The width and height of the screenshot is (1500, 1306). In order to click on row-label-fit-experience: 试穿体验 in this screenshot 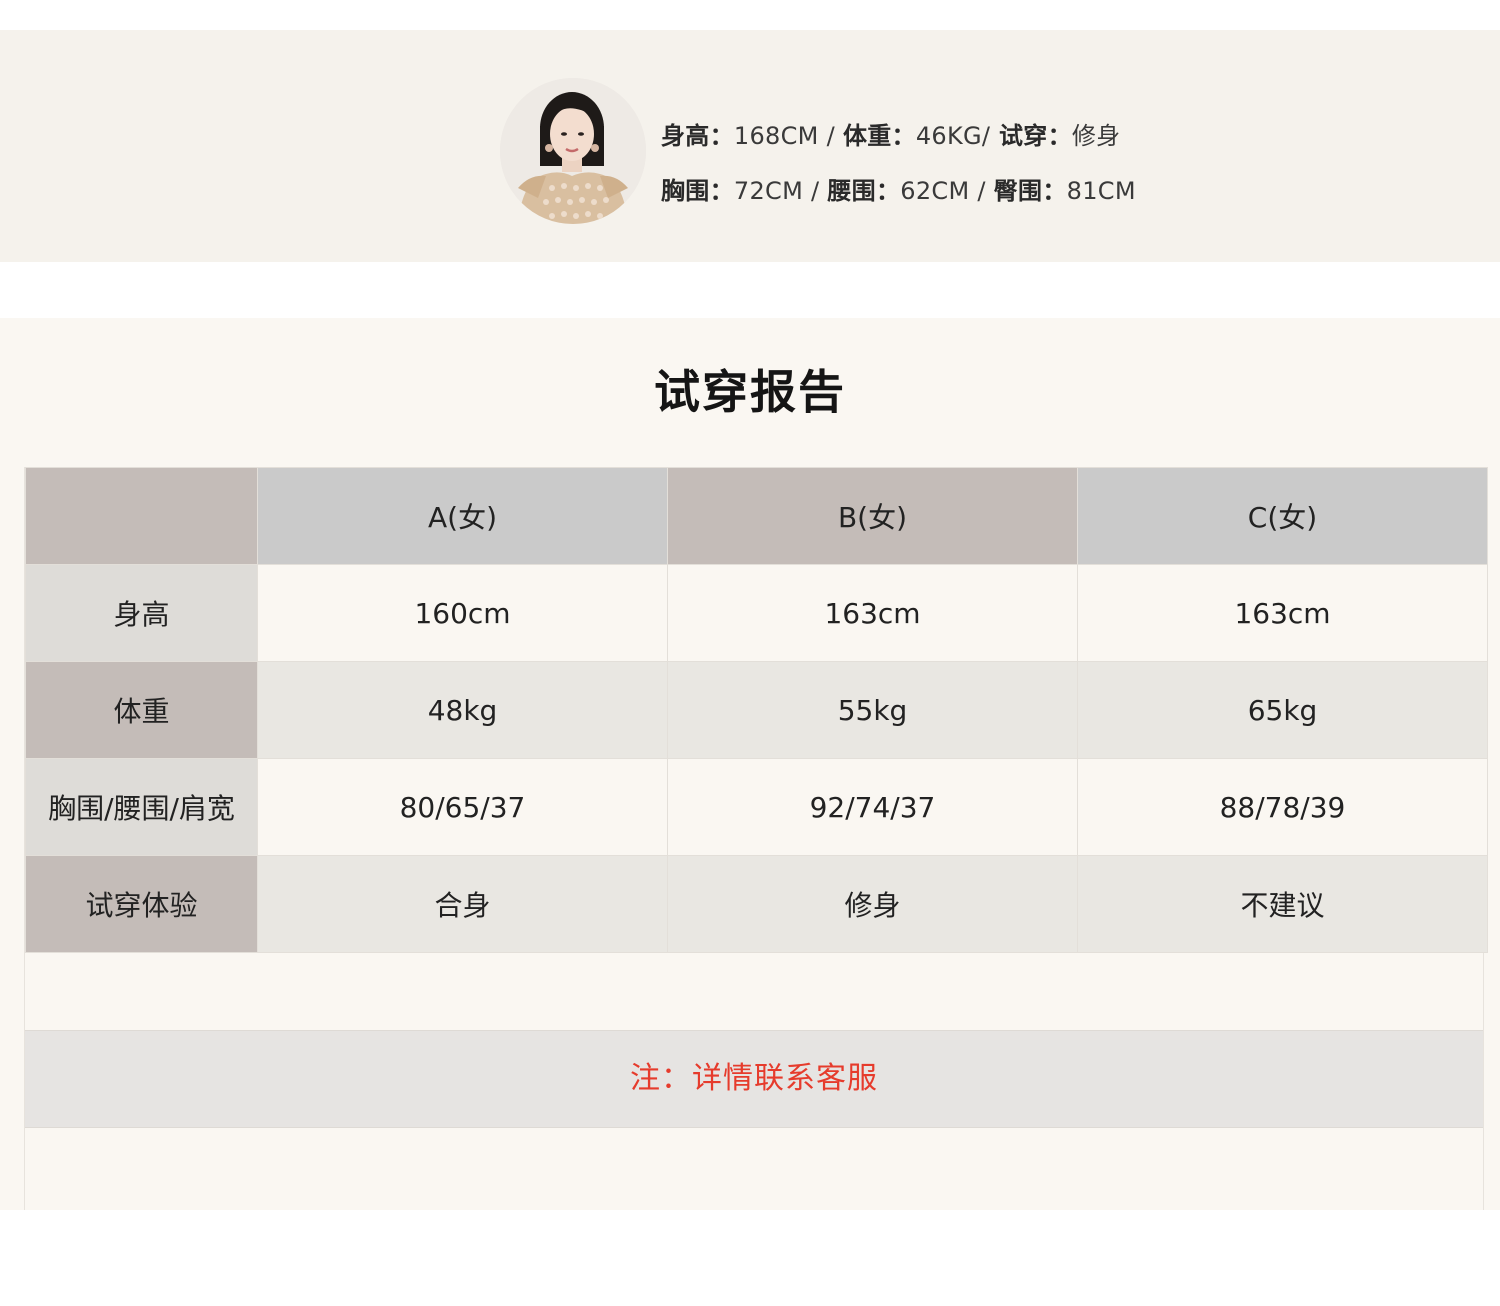, I will do `click(141, 904)`.